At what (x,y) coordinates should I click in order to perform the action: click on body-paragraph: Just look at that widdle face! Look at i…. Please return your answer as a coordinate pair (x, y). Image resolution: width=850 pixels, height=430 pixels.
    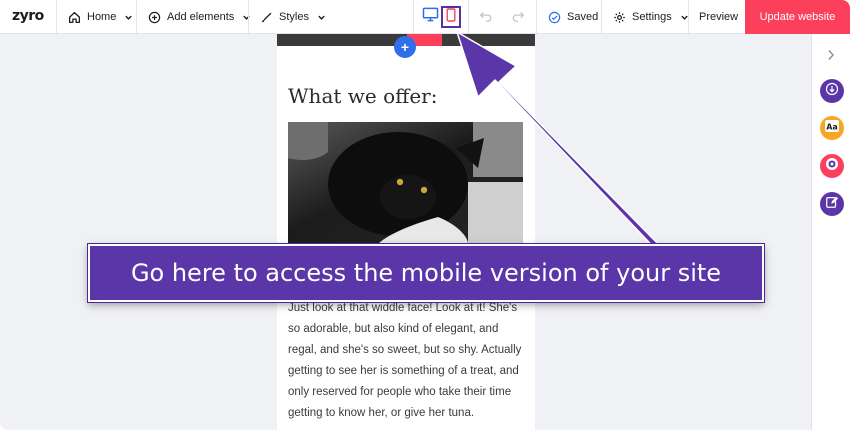
    Looking at the image, I should click on (408, 361).